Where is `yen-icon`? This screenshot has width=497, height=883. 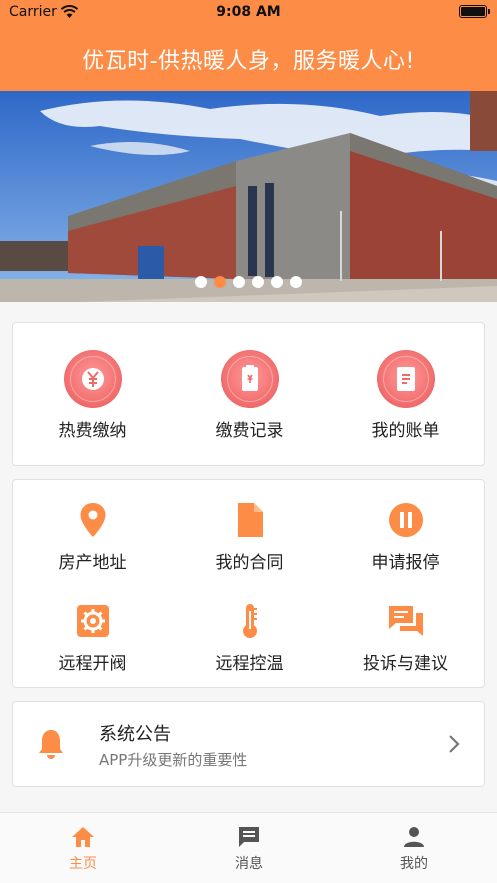 yen-icon is located at coordinates (92, 379).